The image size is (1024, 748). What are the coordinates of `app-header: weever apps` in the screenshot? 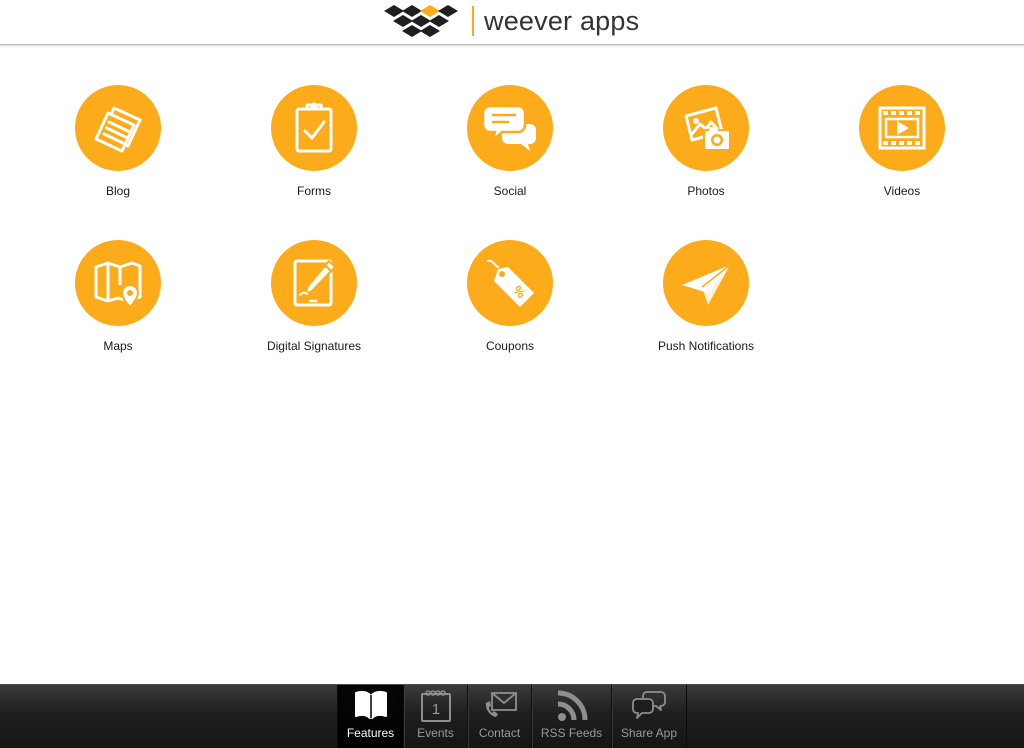 It's located at (512, 22).